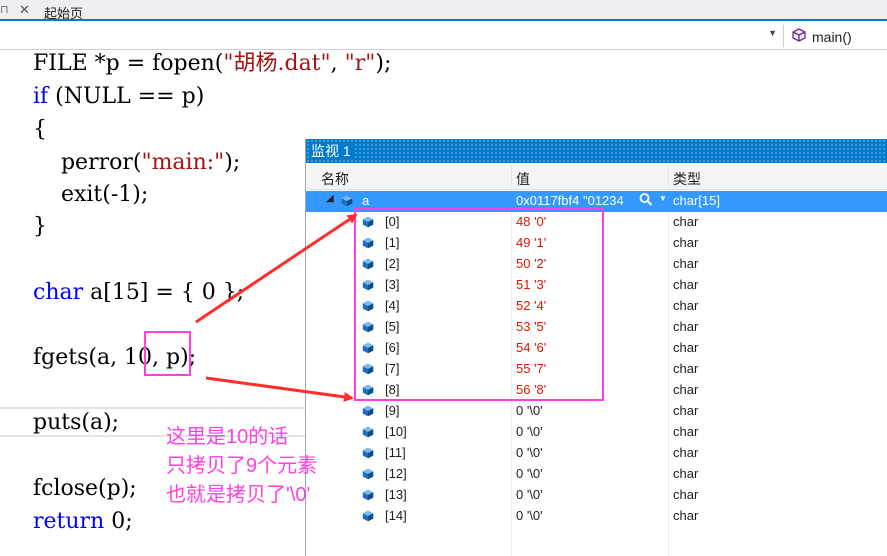  What do you see at coordinates (596, 151) in the screenshot?
I see `watch-title-bar: 监视 1` at bounding box center [596, 151].